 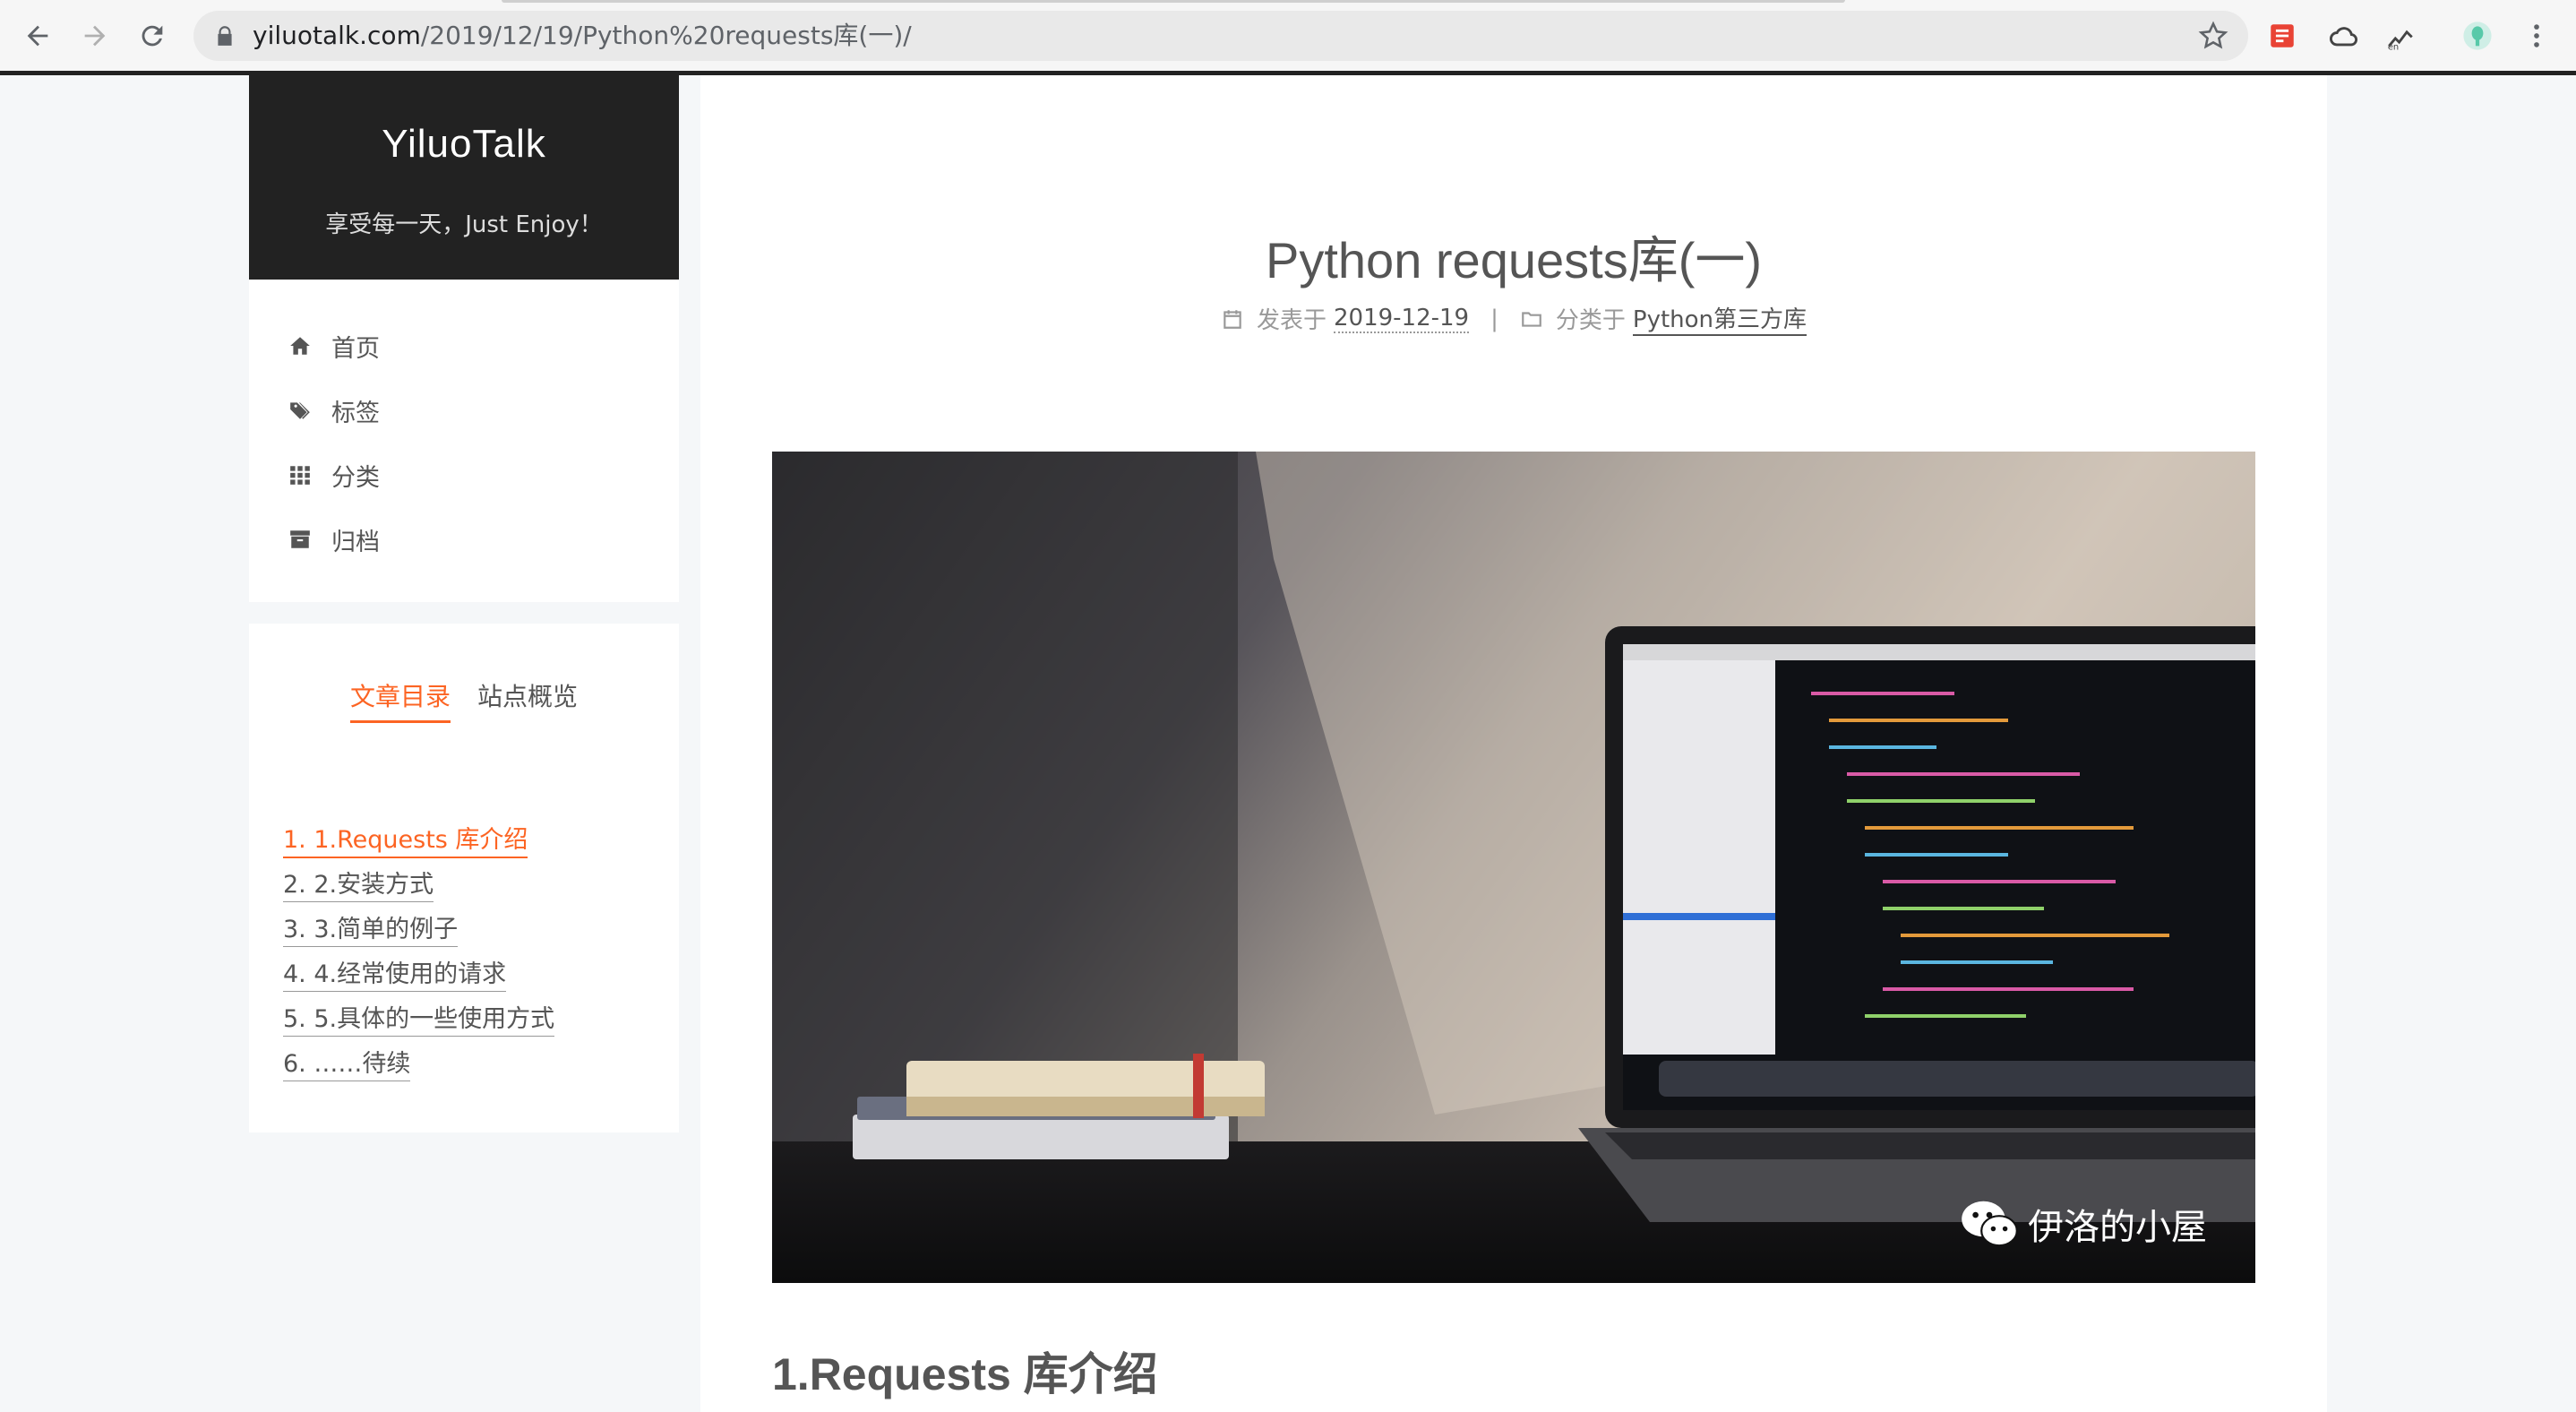 What do you see at coordinates (1232, 319) in the screenshot?
I see `calendar-icon` at bounding box center [1232, 319].